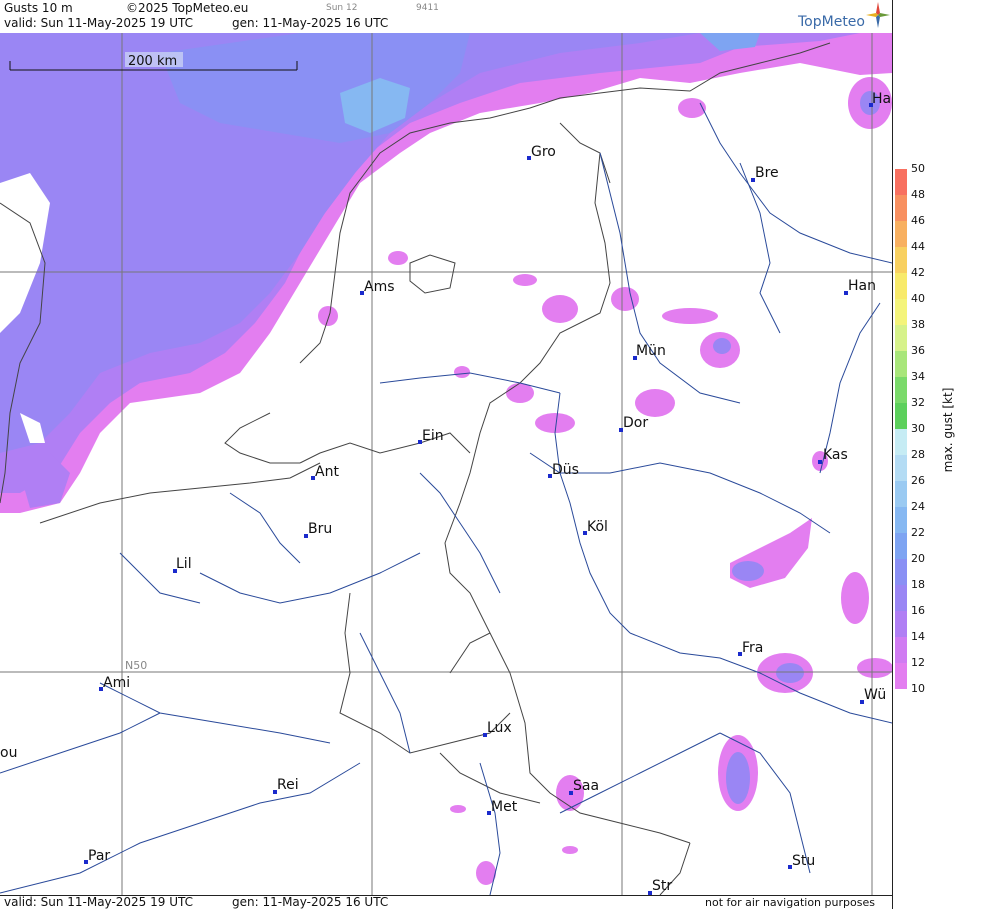  What do you see at coordinates (918, 428) in the screenshot?
I see `colorbar-tick-label: 30` at bounding box center [918, 428].